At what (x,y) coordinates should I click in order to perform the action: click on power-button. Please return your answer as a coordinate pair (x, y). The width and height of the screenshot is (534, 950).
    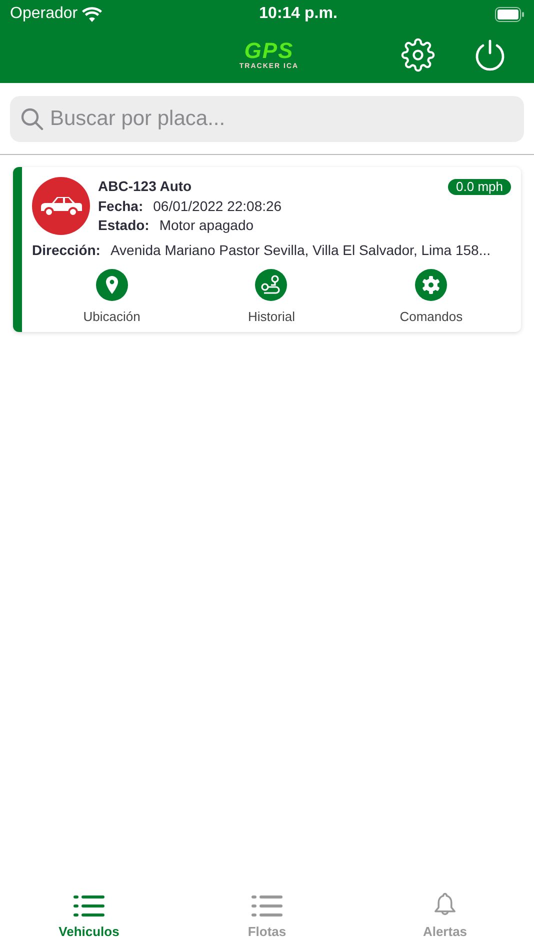
    Looking at the image, I should click on (490, 55).